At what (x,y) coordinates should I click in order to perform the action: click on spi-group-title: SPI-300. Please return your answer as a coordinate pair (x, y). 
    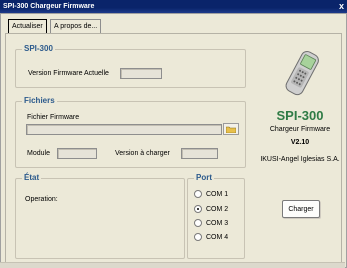
    Looking at the image, I should click on (38, 48).